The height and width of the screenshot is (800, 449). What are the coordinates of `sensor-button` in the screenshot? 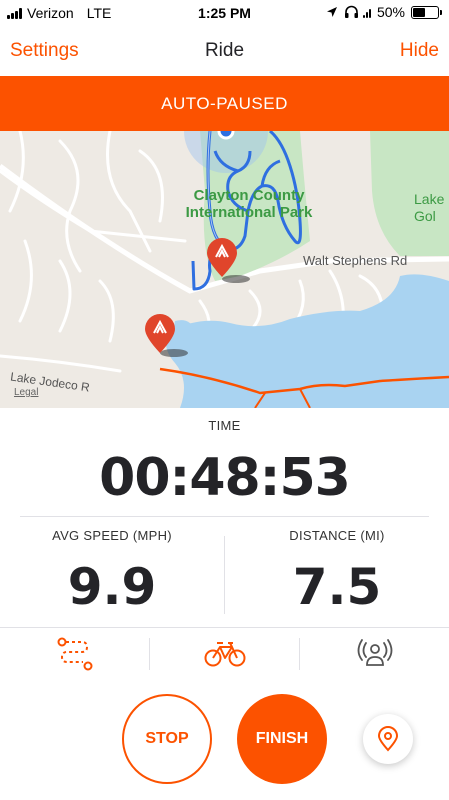 It's located at (374, 654).